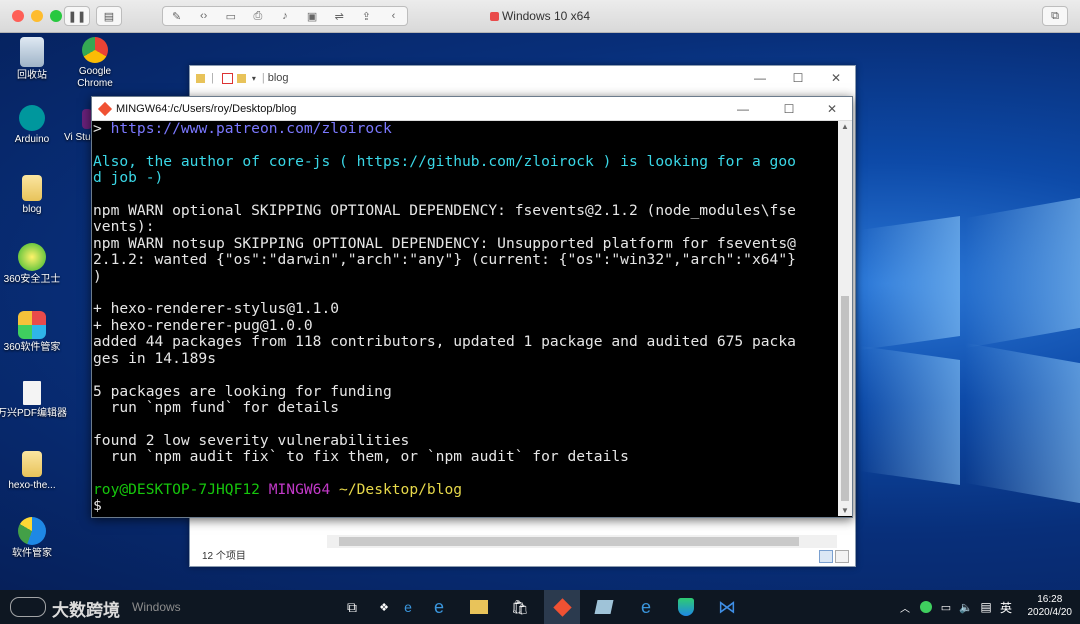 The image size is (1080, 624). What do you see at coordinates (845, 126) in the screenshot?
I see `scroll-up-icon: ▲` at bounding box center [845, 126].